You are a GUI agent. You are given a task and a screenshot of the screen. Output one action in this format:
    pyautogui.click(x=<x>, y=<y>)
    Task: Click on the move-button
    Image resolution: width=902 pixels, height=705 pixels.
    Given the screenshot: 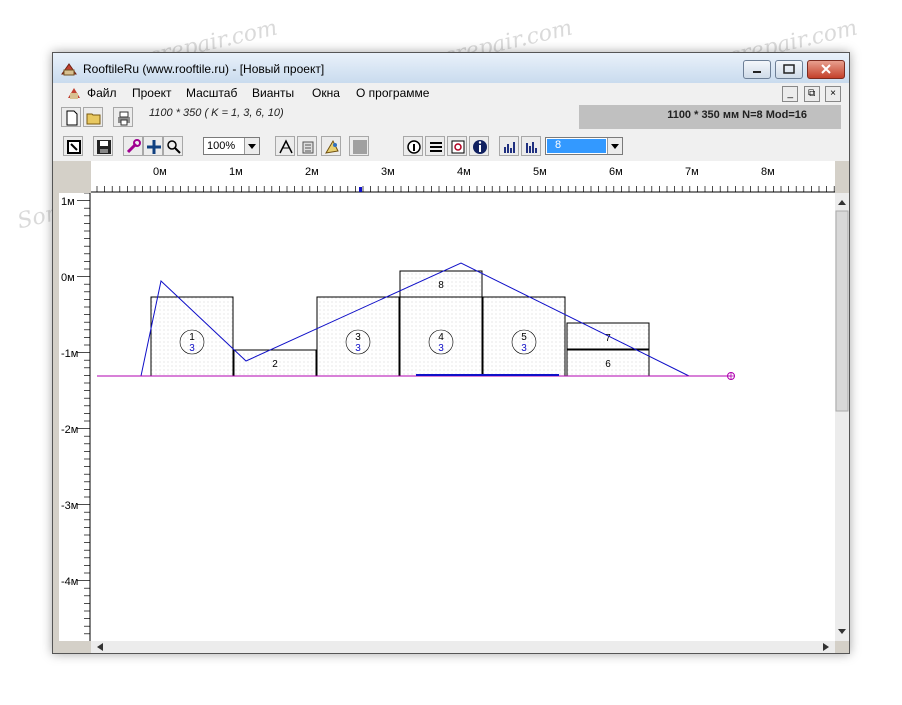 What is the action you would take?
    pyautogui.click(x=153, y=146)
    